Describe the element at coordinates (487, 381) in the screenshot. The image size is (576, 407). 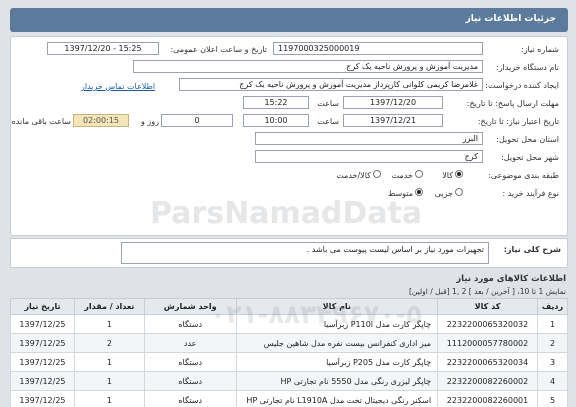
I see `item-code-cell: 2232200082260002` at that location.